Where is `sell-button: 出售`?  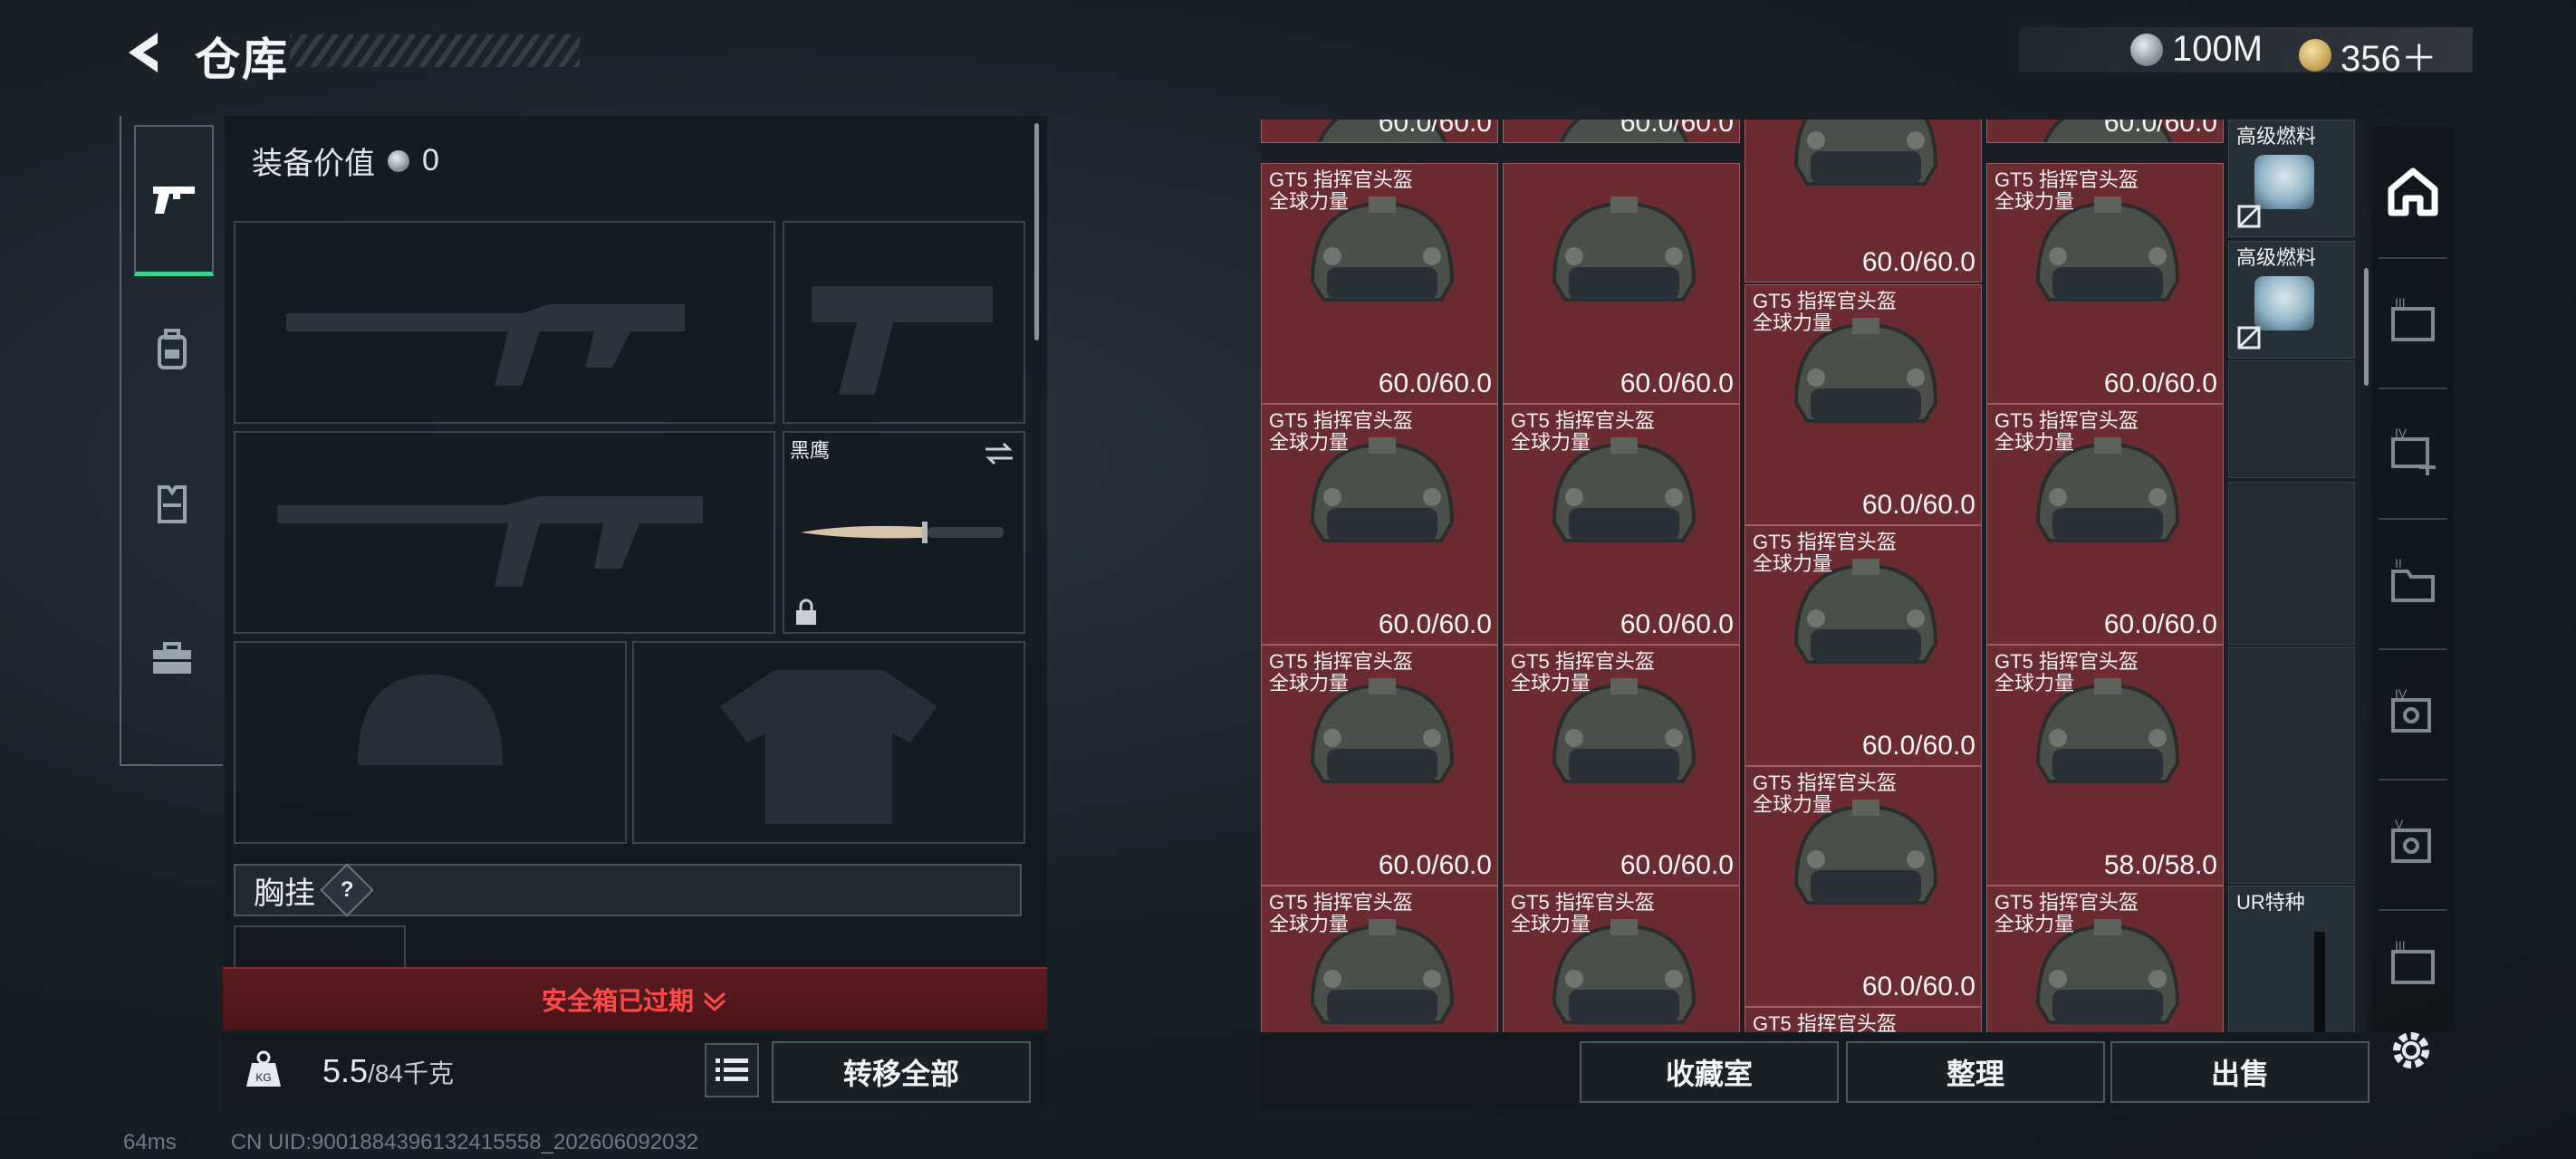
sell-button: 出售 is located at coordinates (2239, 1072).